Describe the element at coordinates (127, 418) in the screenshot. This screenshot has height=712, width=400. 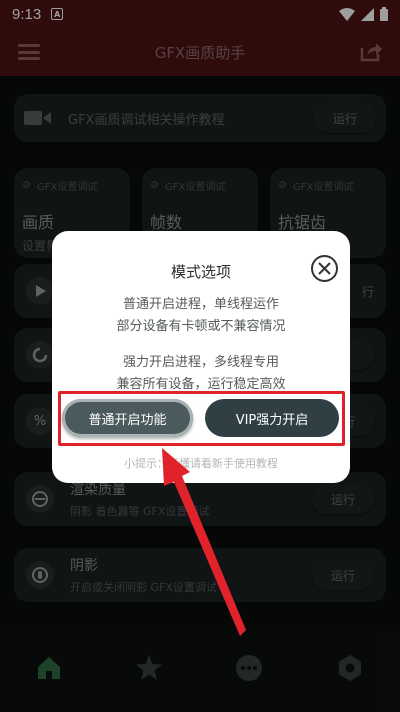
I see `normal-start-button: 普通开启功能` at that location.